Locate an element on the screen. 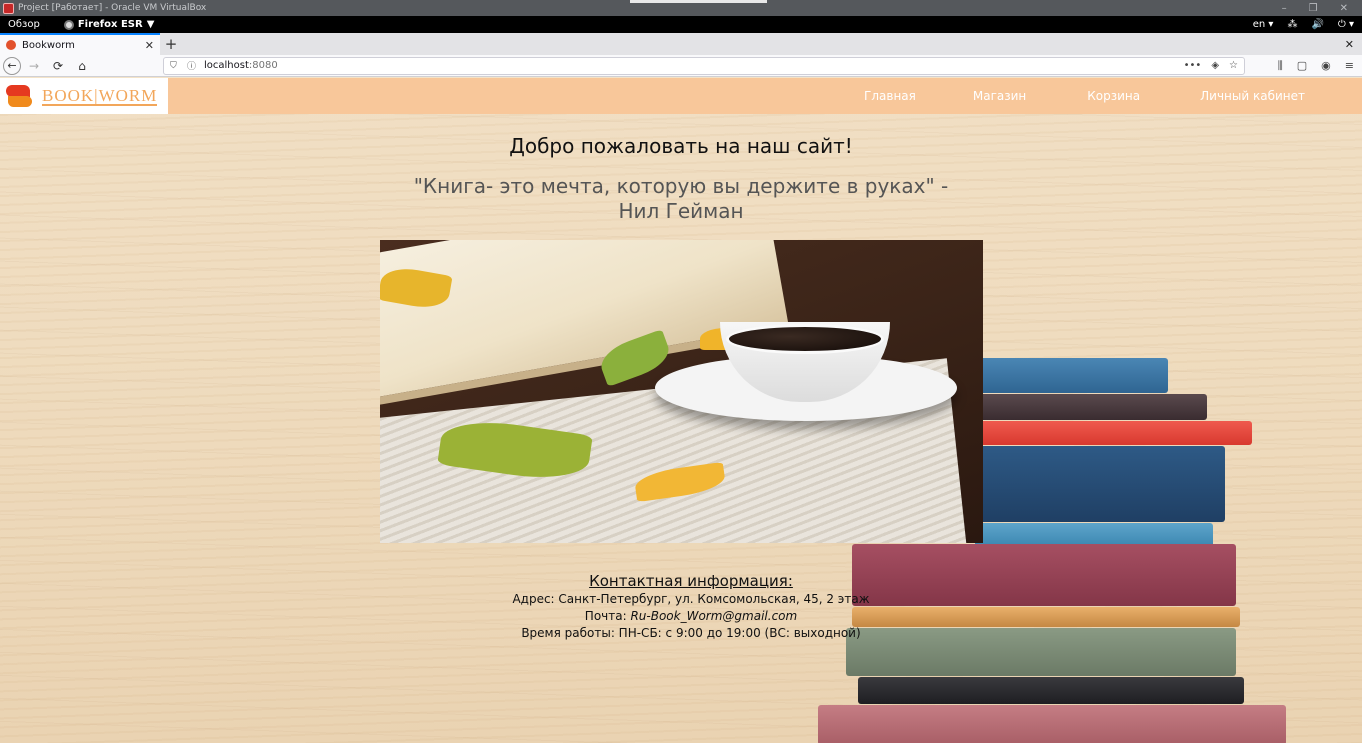 The image size is (1362, 743). url-host: localhost is located at coordinates (226, 65).